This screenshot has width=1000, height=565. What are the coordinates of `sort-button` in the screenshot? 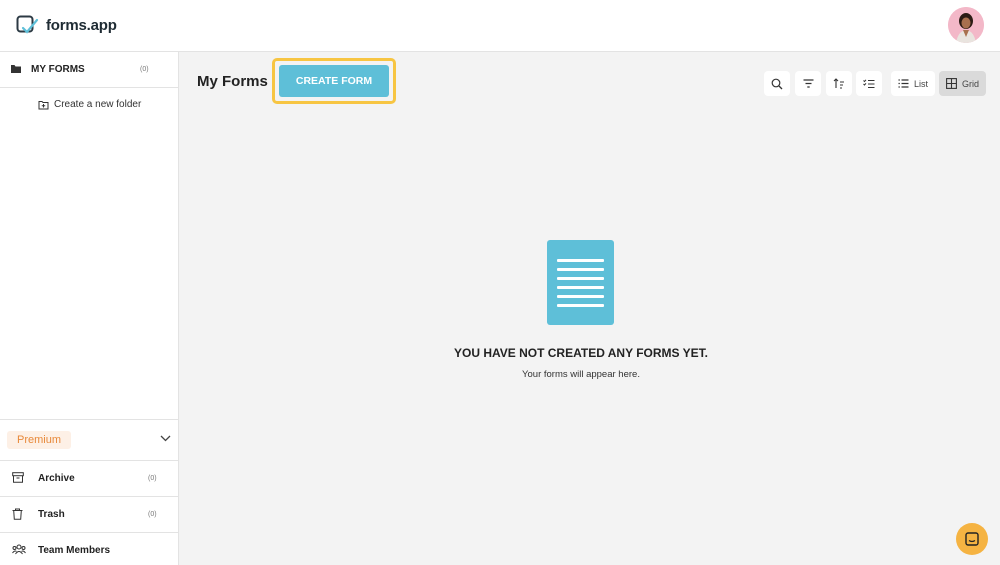 It's located at (839, 83).